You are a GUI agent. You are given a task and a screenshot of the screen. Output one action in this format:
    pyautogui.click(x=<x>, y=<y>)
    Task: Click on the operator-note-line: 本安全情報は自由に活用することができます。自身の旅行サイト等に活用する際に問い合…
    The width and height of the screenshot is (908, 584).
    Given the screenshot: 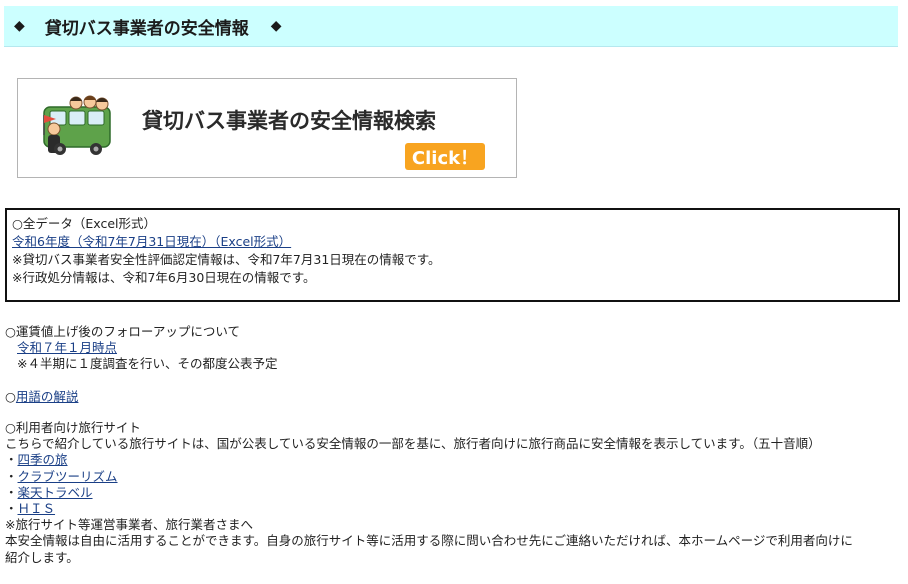 What is the action you would take?
    pyautogui.click(x=429, y=541)
    